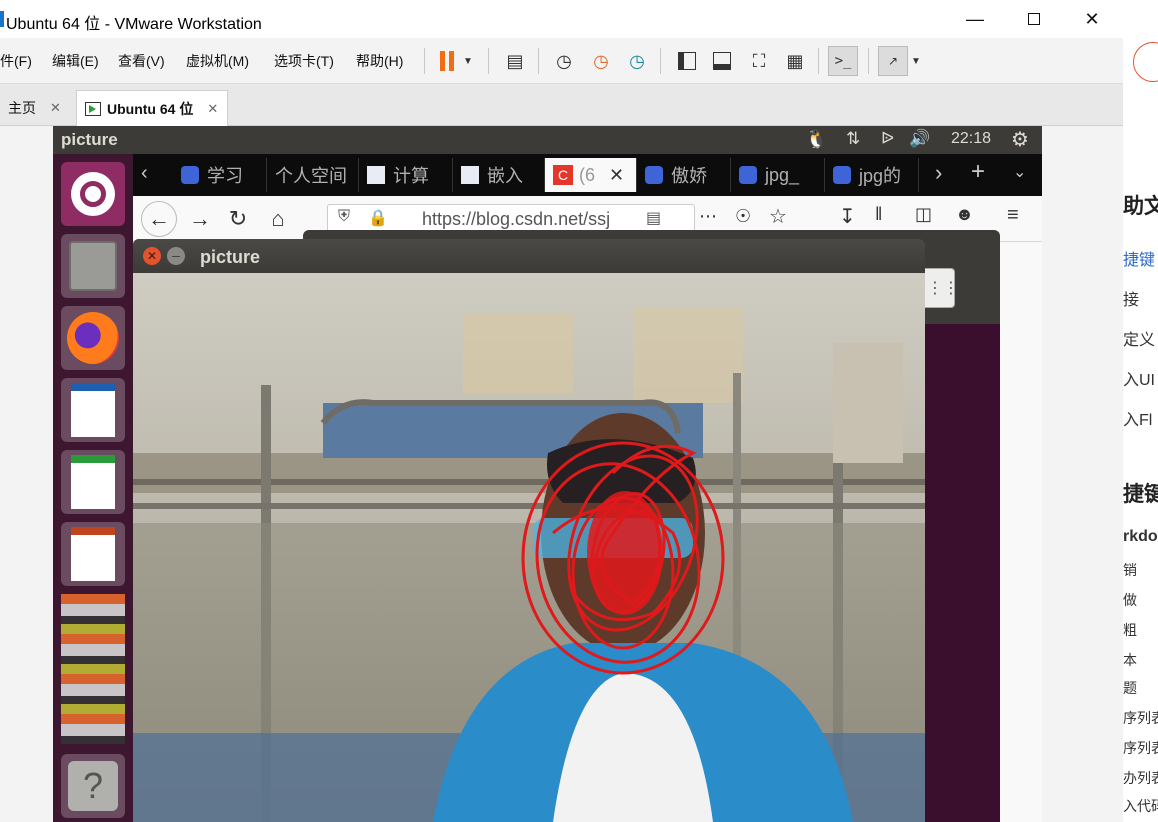 The height and width of the screenshot is (822, 1158). What do you see at coordinates (1013, 215) in the screenshot?
I see `menu-hamburger-icon: ≡` at bounding box center [1013, 215].